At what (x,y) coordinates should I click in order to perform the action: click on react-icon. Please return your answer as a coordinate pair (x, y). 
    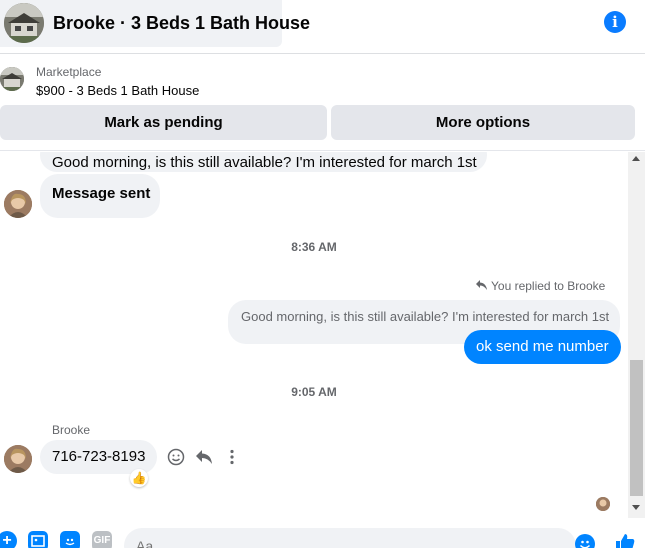
    Looking at the image, I should click on (176, 457).